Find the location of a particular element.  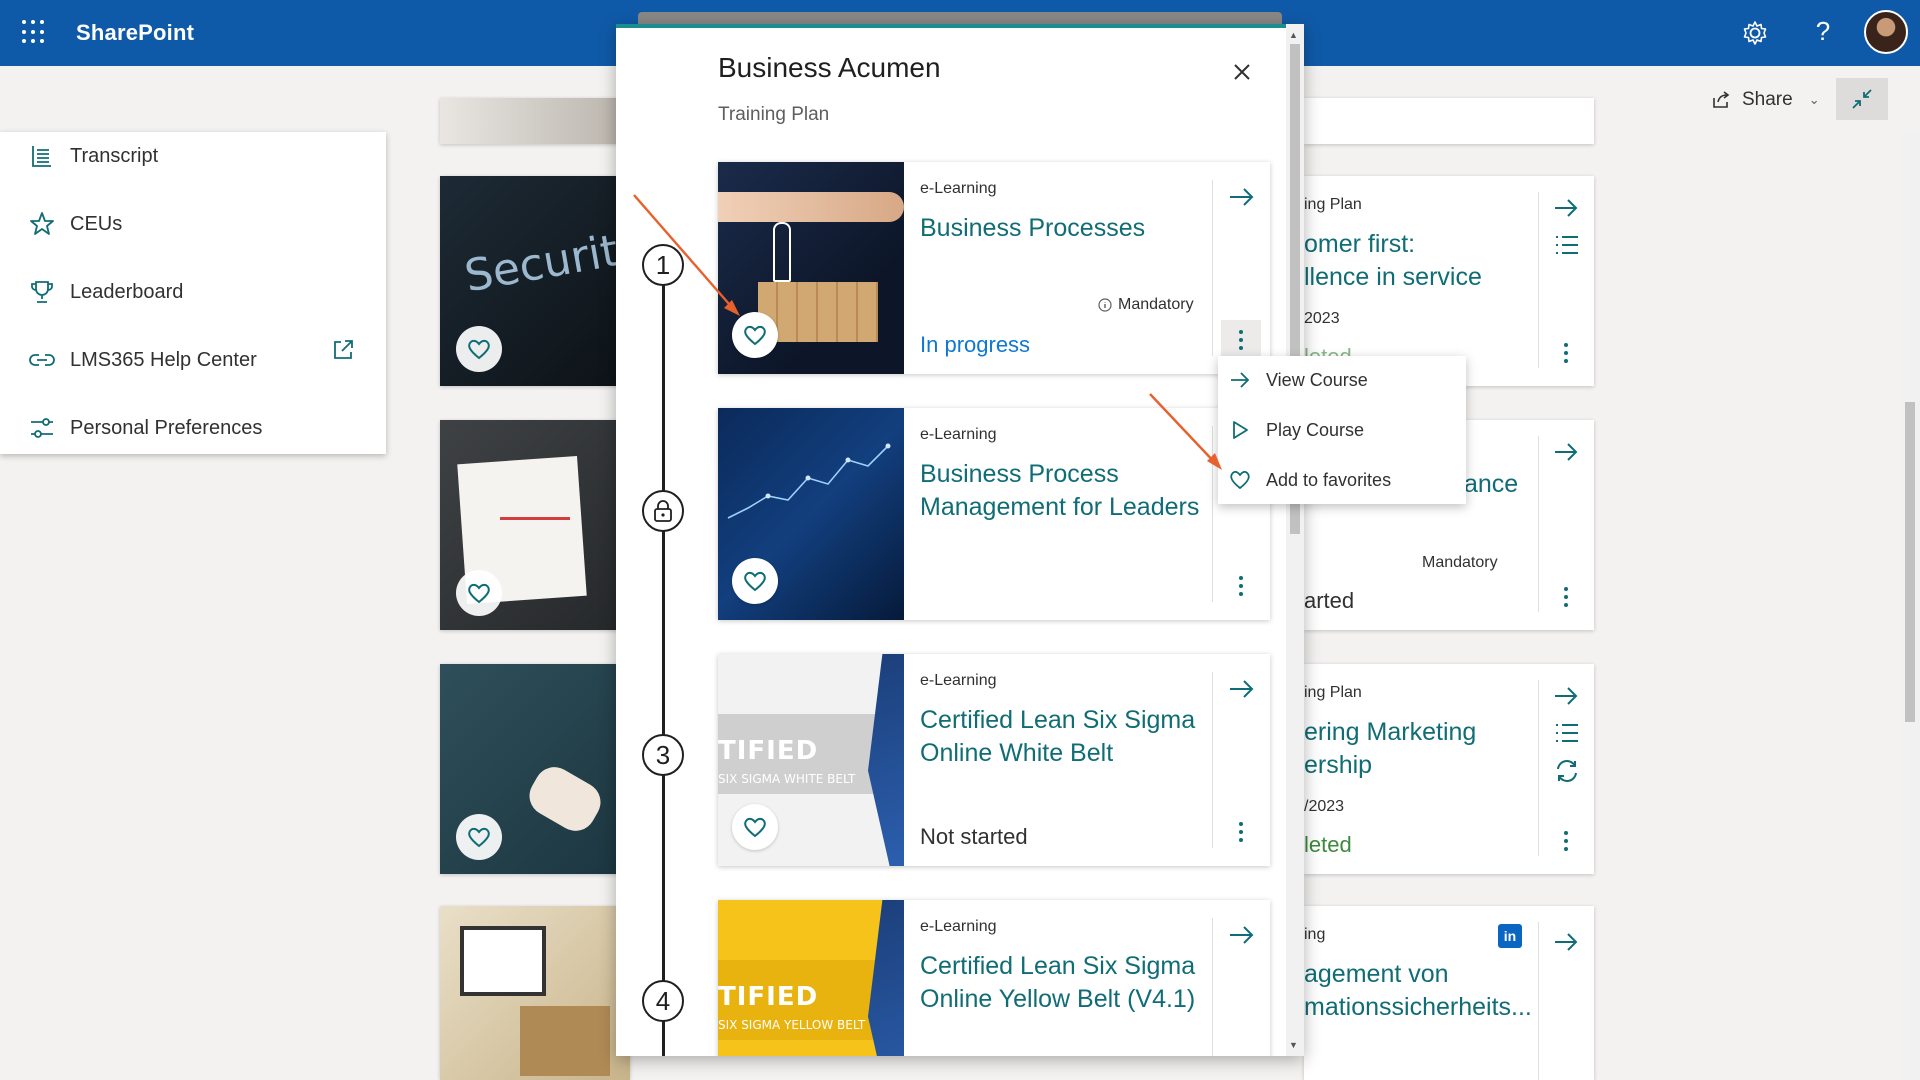

step-marker-4: 4 is located at coordinates (663, 1001).